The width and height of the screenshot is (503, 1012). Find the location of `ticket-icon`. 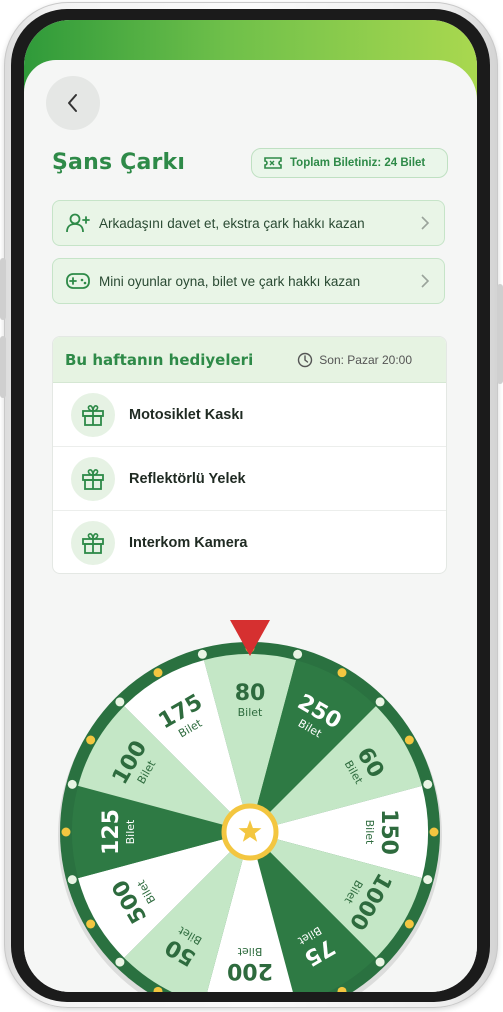

ticket-icon is located at coordinates (273, 163).